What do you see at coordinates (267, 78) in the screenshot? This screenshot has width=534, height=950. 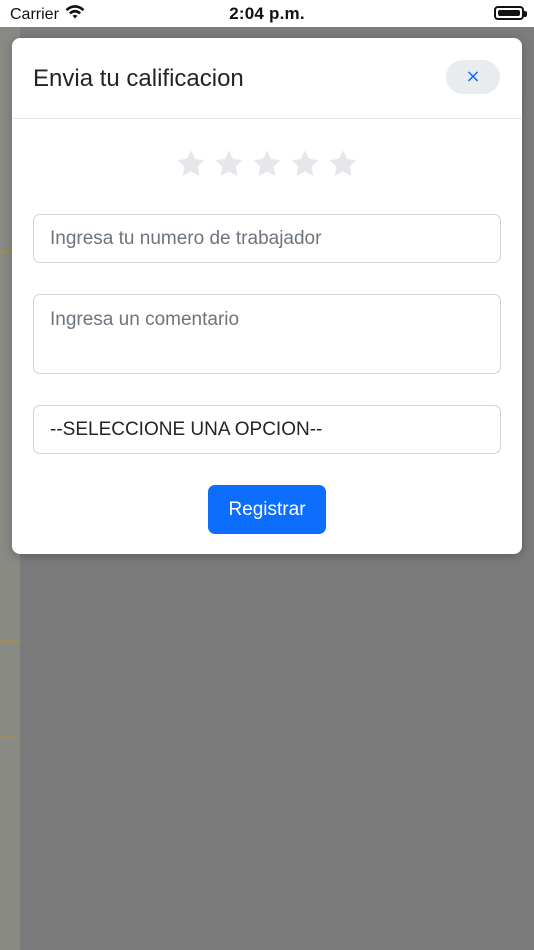 I see `modal-header: Envia tu calificacion ×` at bounding box center [267, 78].